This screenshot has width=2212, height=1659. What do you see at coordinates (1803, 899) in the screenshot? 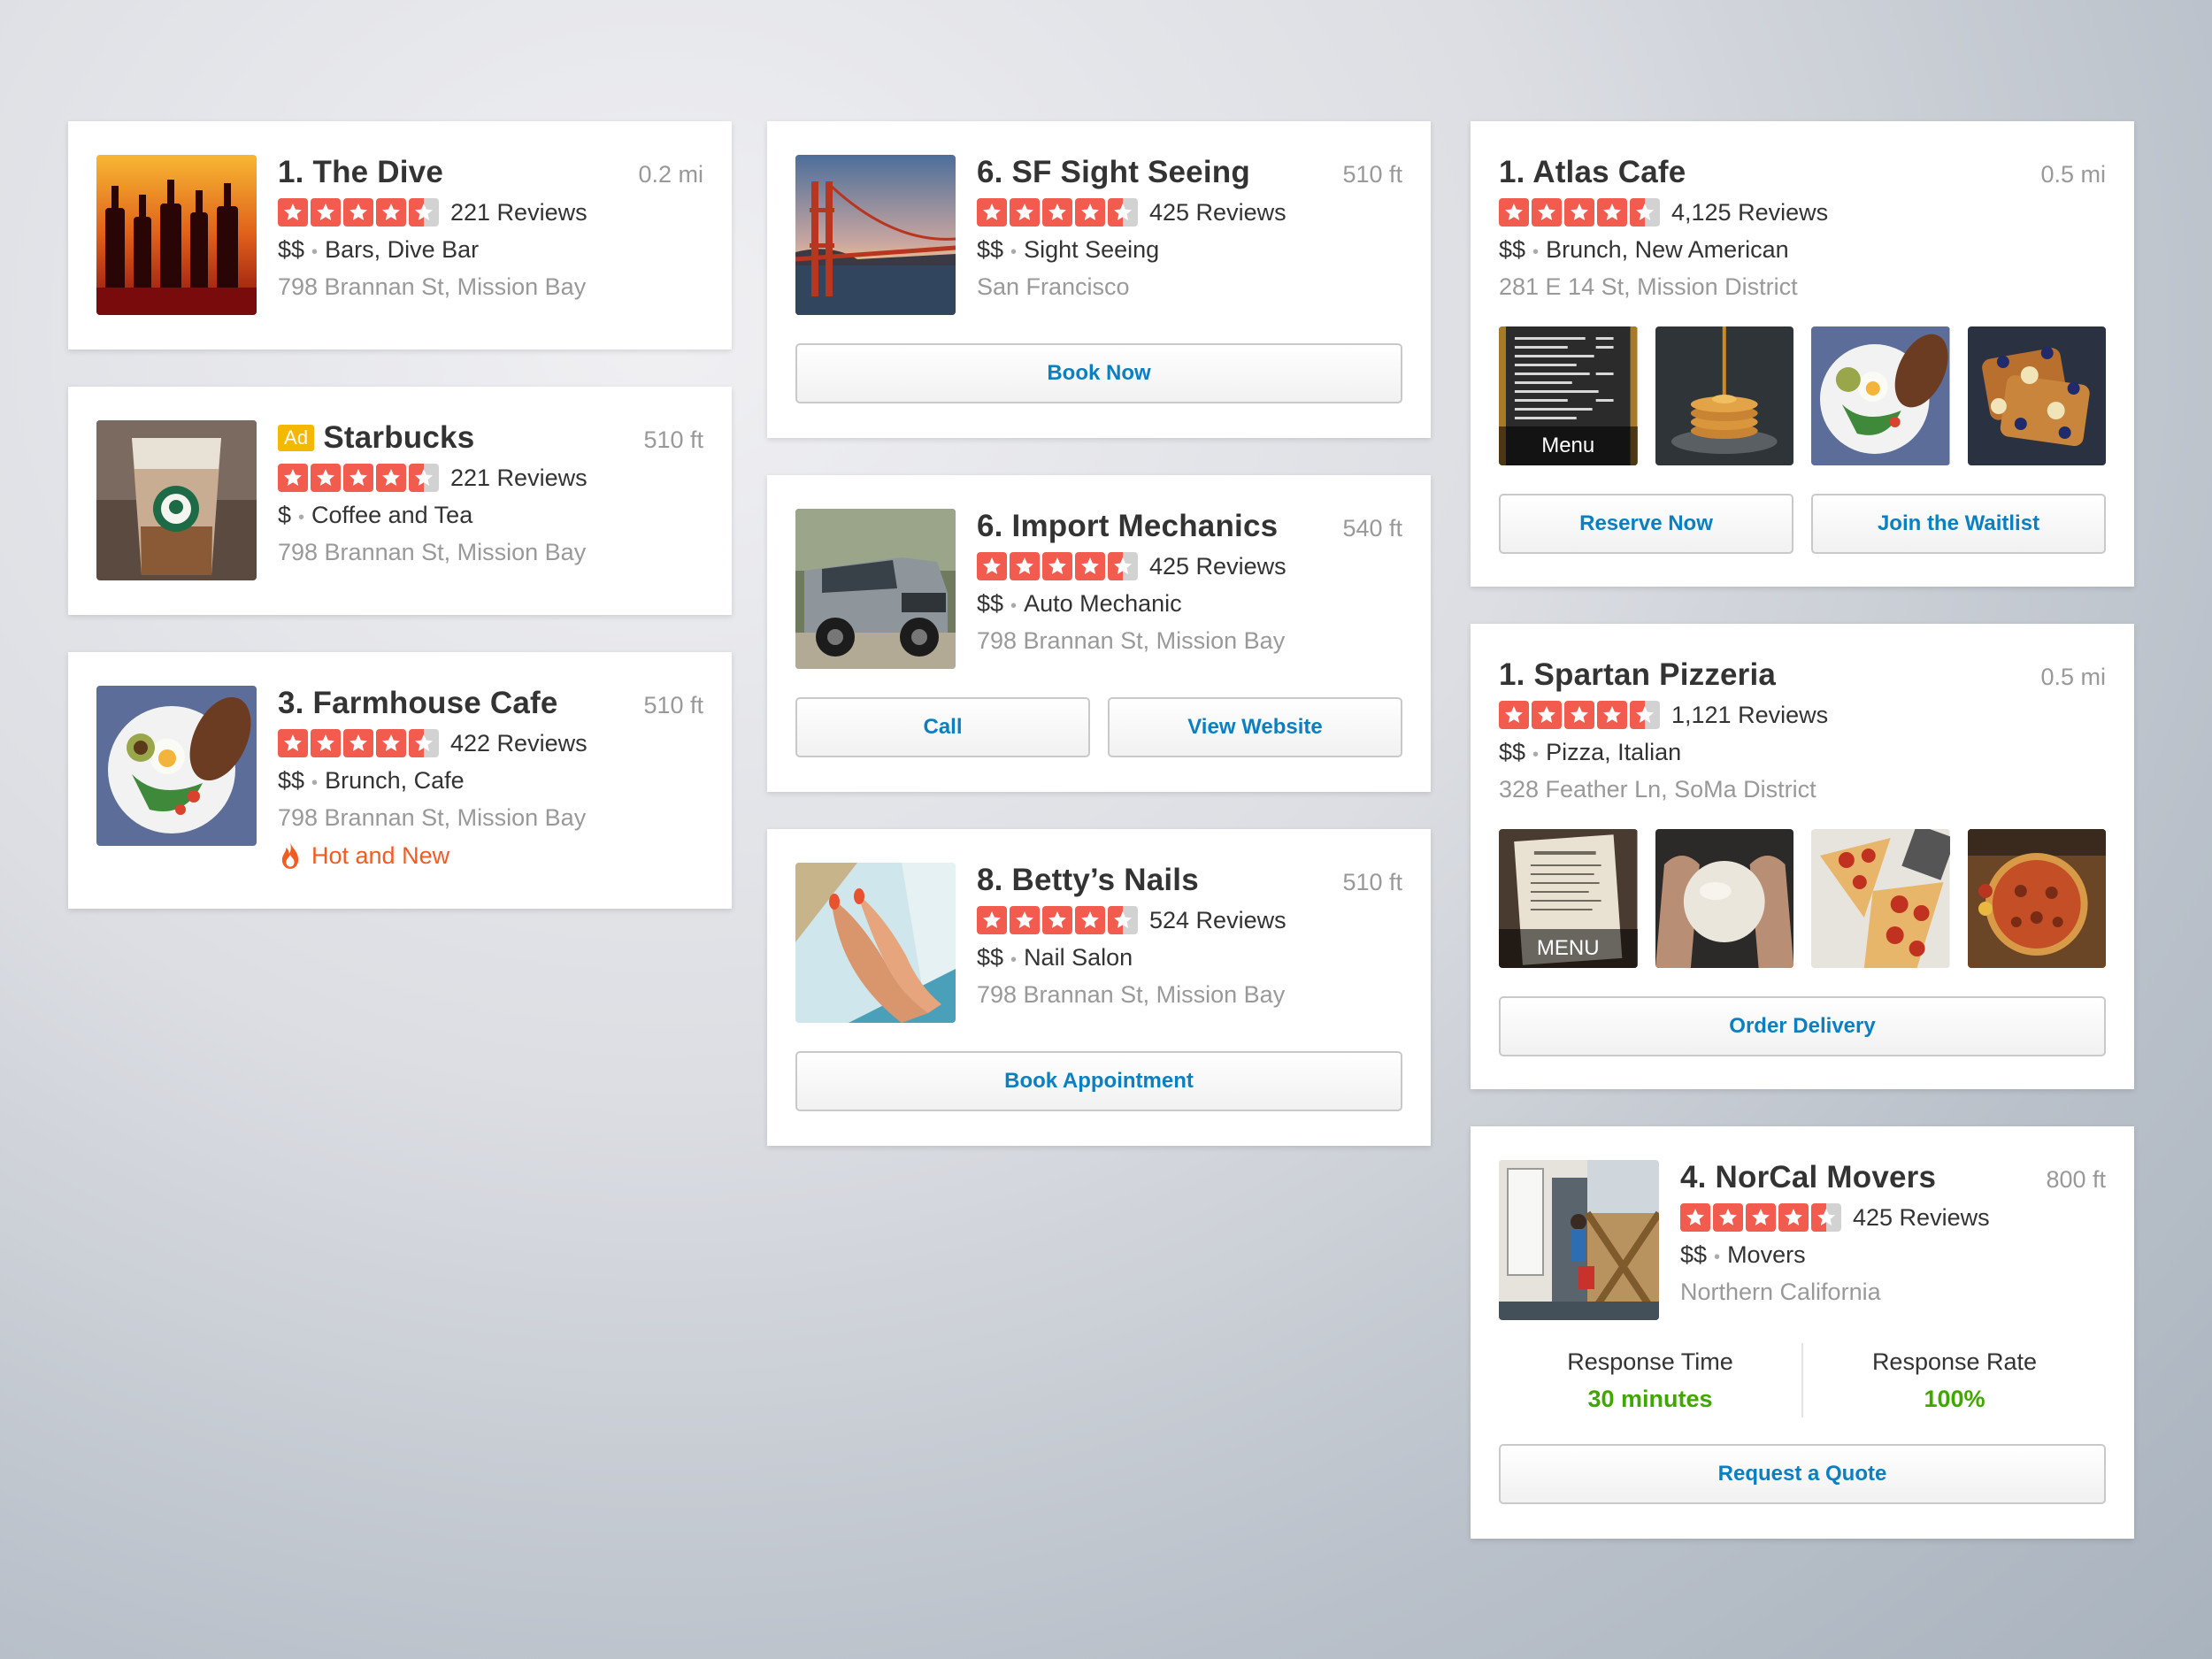
I see `photo-strip: MENU` at bounding box center [1803, 899].